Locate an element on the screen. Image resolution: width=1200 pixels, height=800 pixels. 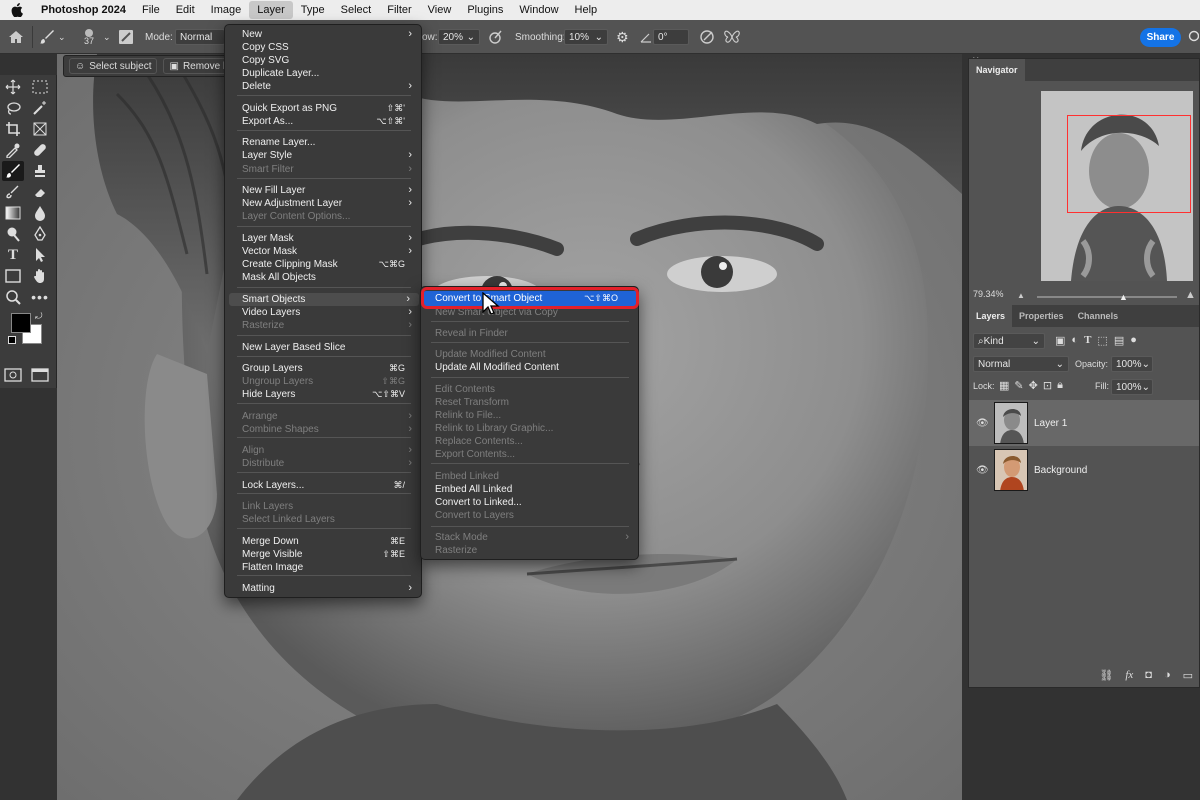
frame-tool-icon is located at coordinates (40, 129).